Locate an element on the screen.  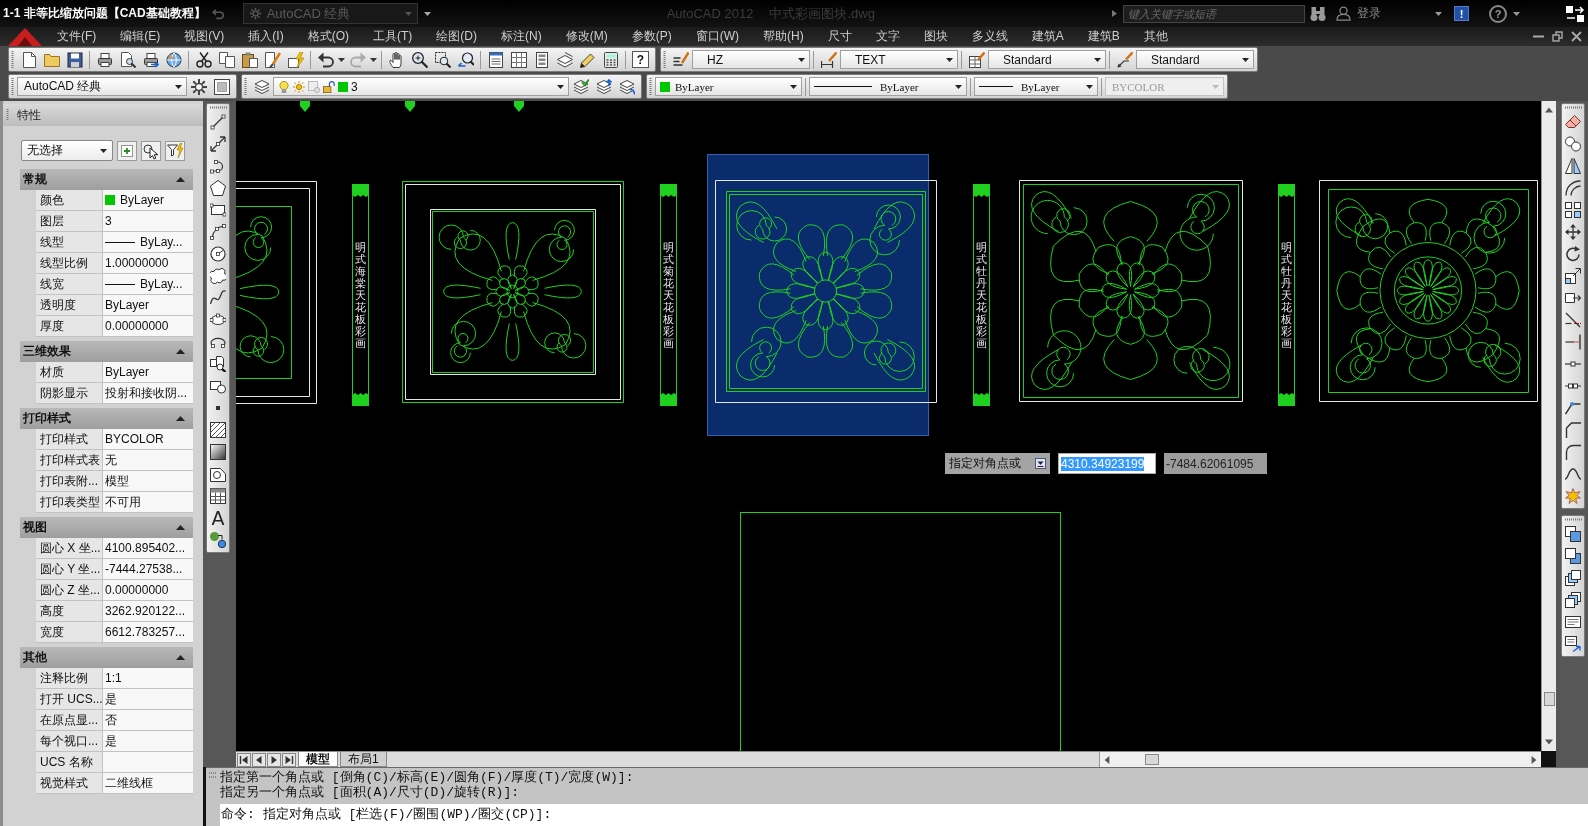
double-arrow-line-icon is located at coordinates (218, 144).